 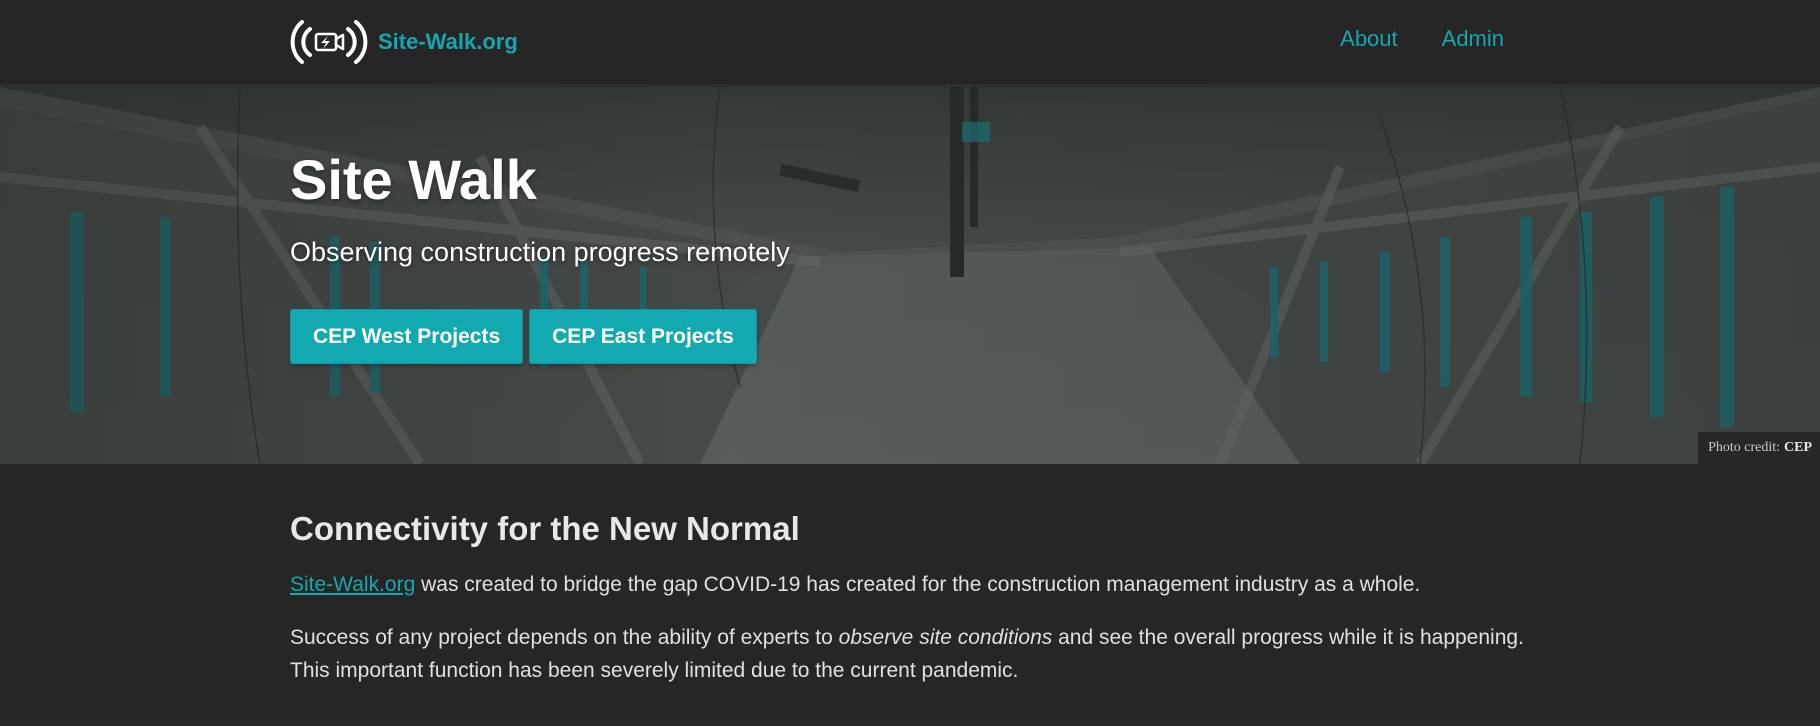 I want to click on section-title: Connectivity for the New Normal, so click(x=545, y=528).